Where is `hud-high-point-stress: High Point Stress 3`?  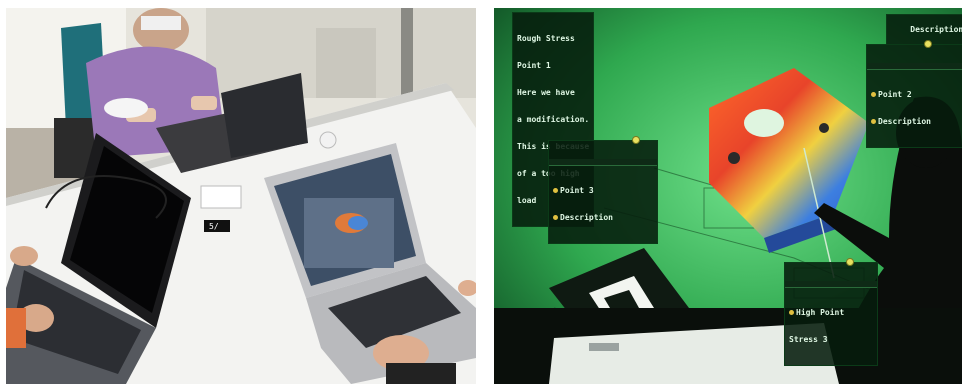
hud-high-point-stress: High Point Stress 3 is located at coordinates (831, 314).